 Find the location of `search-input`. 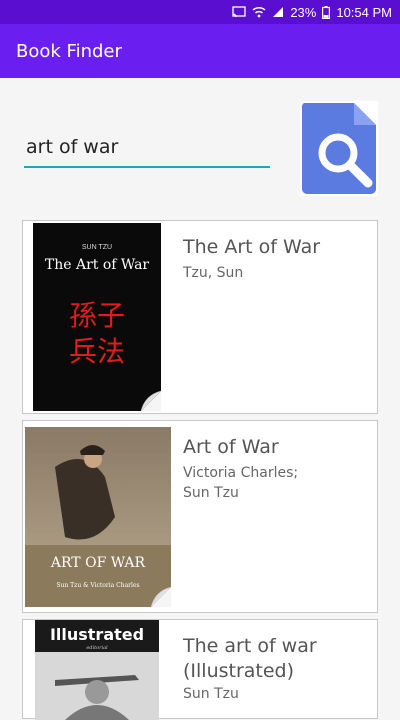

search-input is located at coordinates (147, 148).